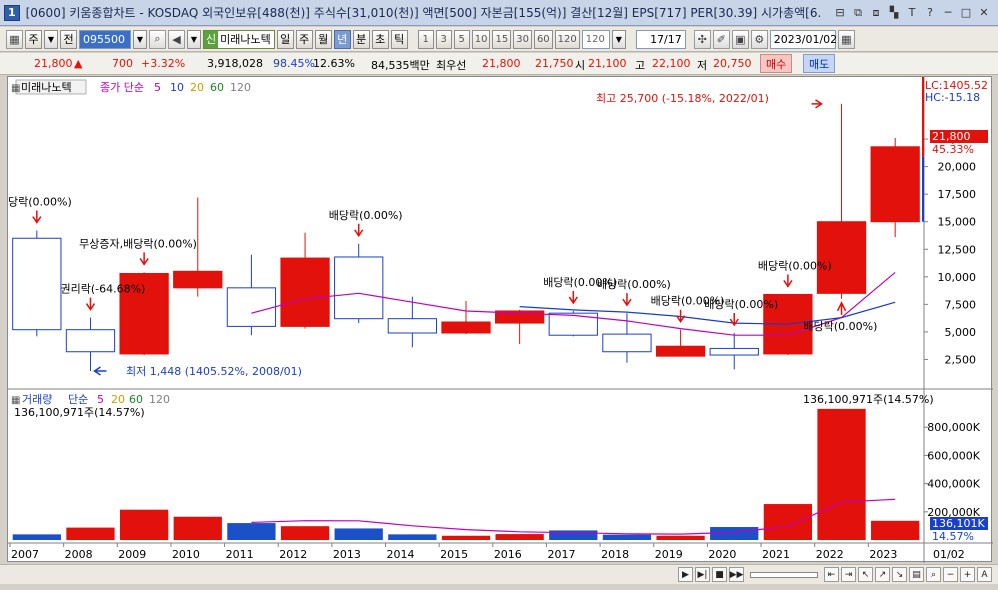  I want to click on draw-tool-icon: ✐, so click(721, 39).